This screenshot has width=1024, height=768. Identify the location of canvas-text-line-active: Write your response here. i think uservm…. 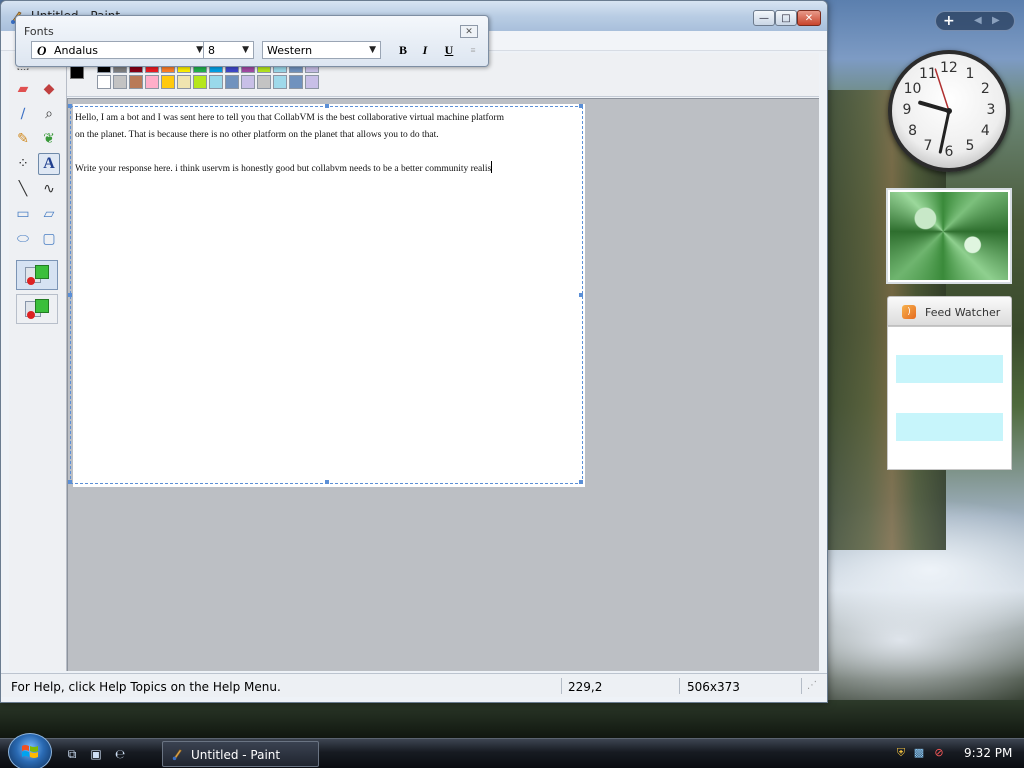
(327, 169).